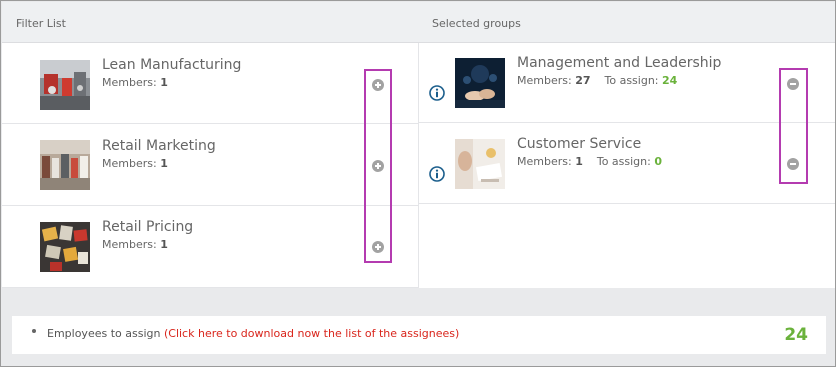 This screenshot has height=367, width=836. Describe the element at coordinates (378, 166) in the screenshot. I see `add-buttons-highlight` at that location.